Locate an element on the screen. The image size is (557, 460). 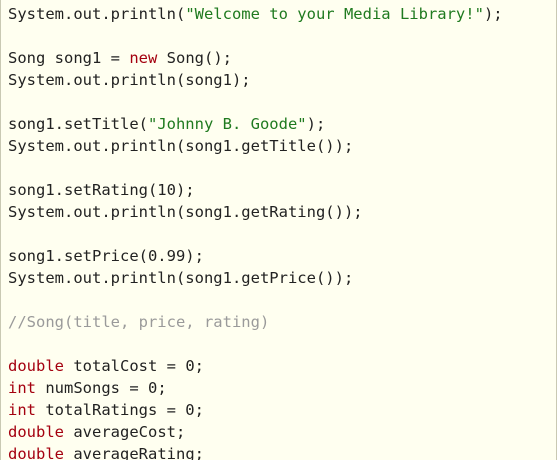
code-line: Song song1 = new Song(); is located at coordinates (120, 58).